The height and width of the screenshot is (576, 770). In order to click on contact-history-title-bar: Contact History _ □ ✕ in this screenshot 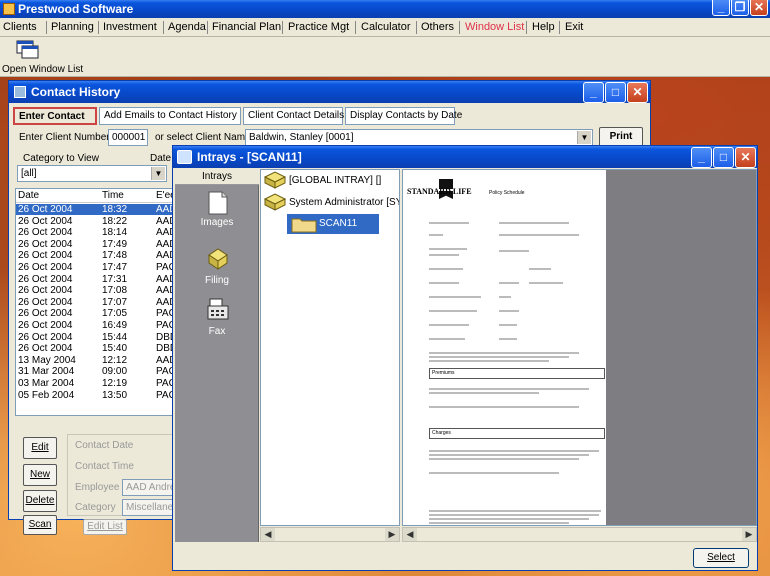, I will do `click(329, 92)`.